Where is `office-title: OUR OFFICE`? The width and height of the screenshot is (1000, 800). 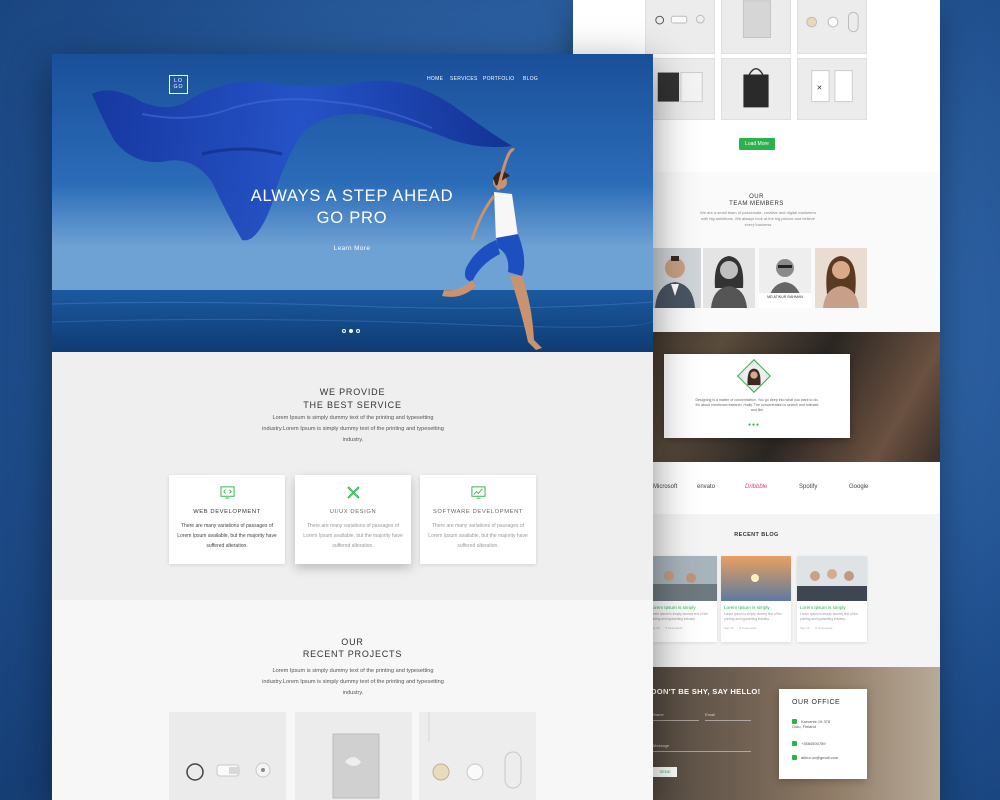 office-title: OUR OFFICE is located at coordinates (816, 702).